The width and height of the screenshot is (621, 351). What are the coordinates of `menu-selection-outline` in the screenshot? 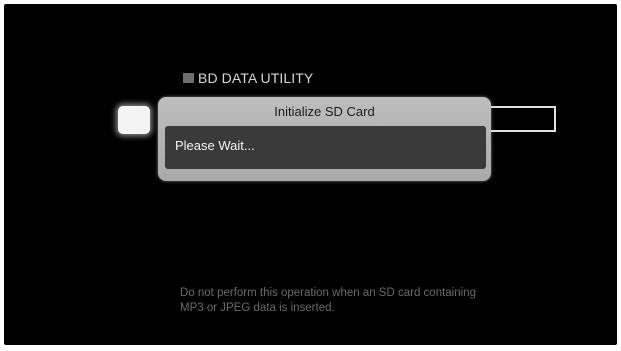 It's located at (520, 119).